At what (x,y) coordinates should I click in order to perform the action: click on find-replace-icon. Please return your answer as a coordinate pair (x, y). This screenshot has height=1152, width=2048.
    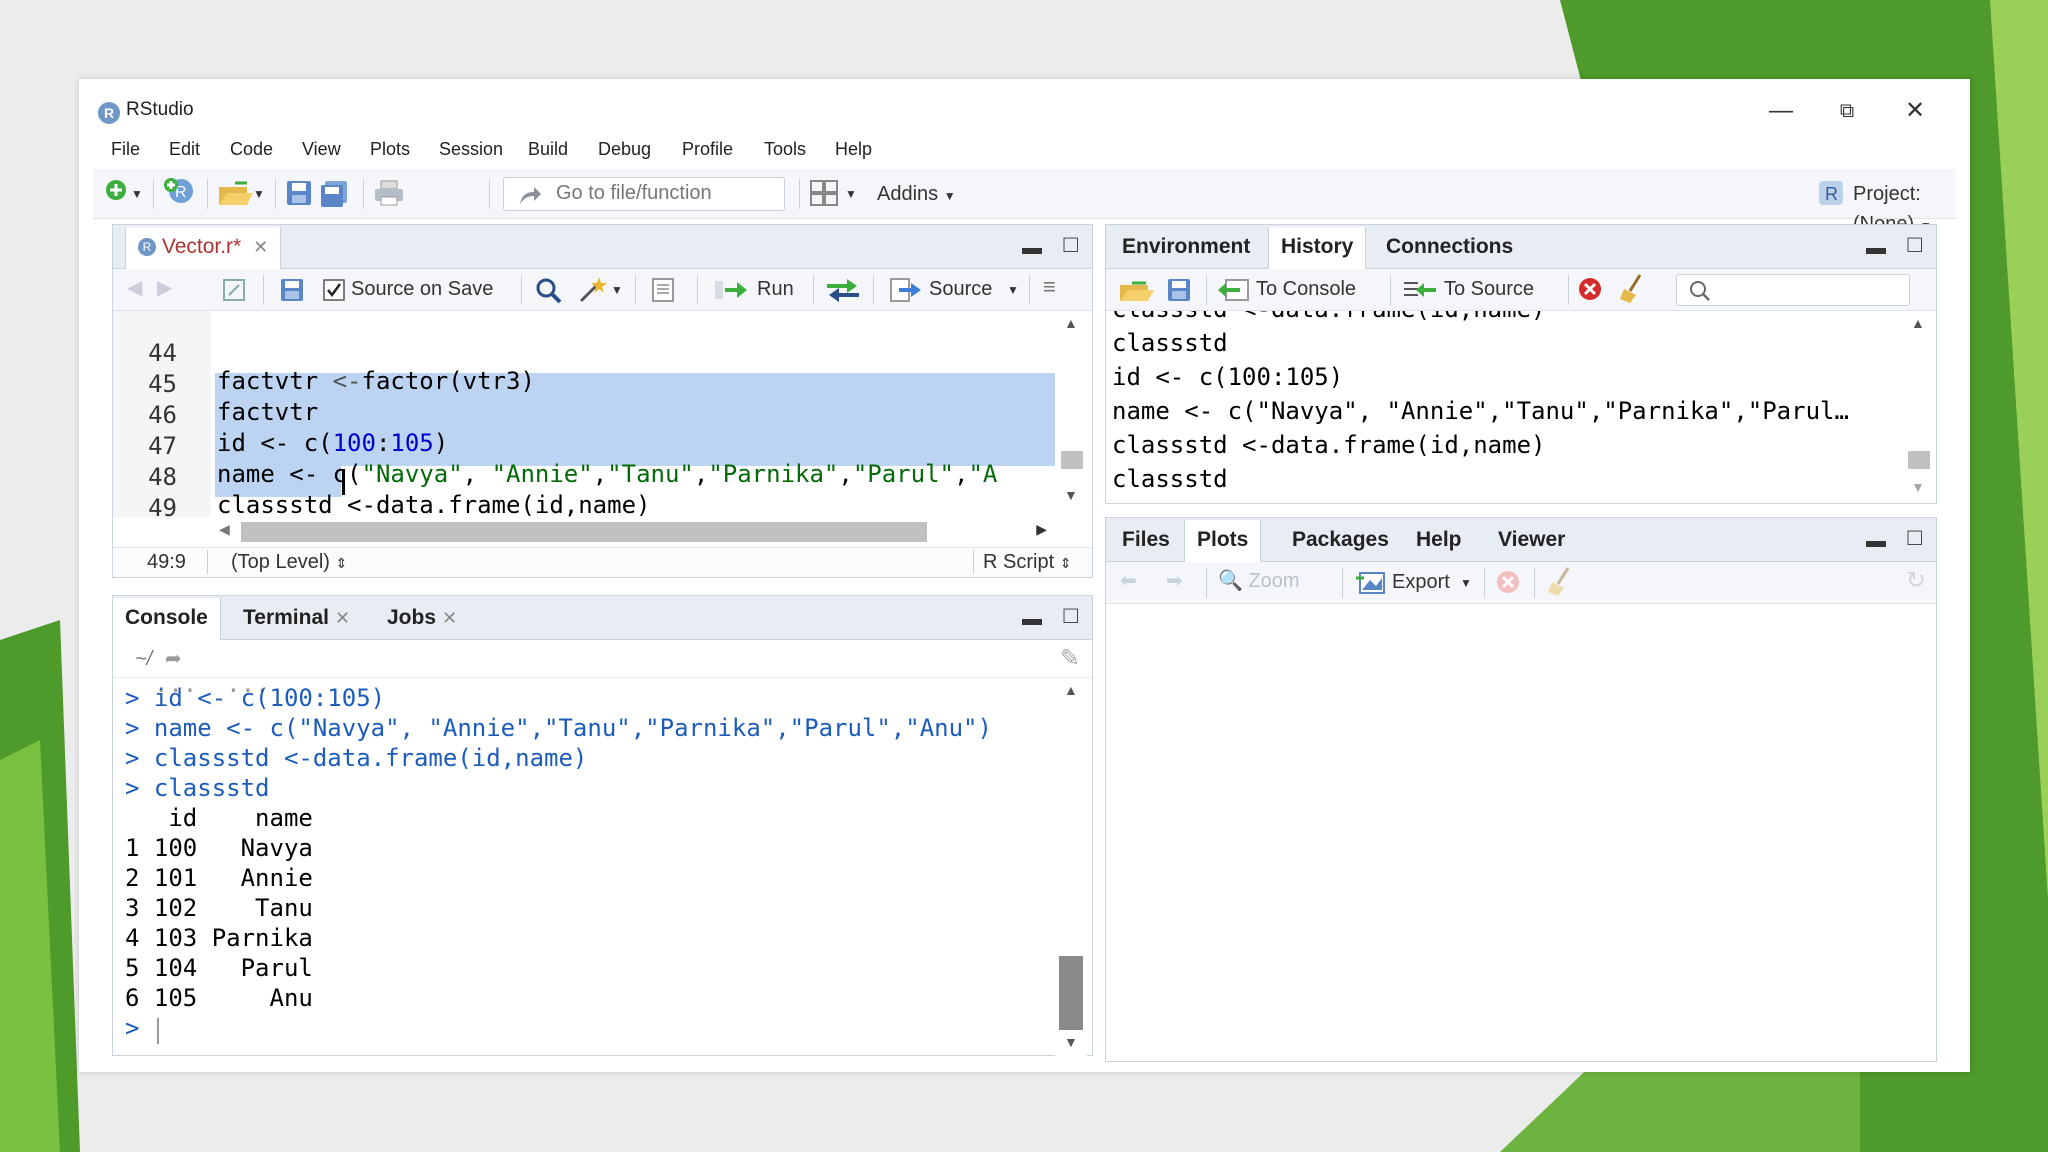
    Looking at the image, I should click on (549, 291).